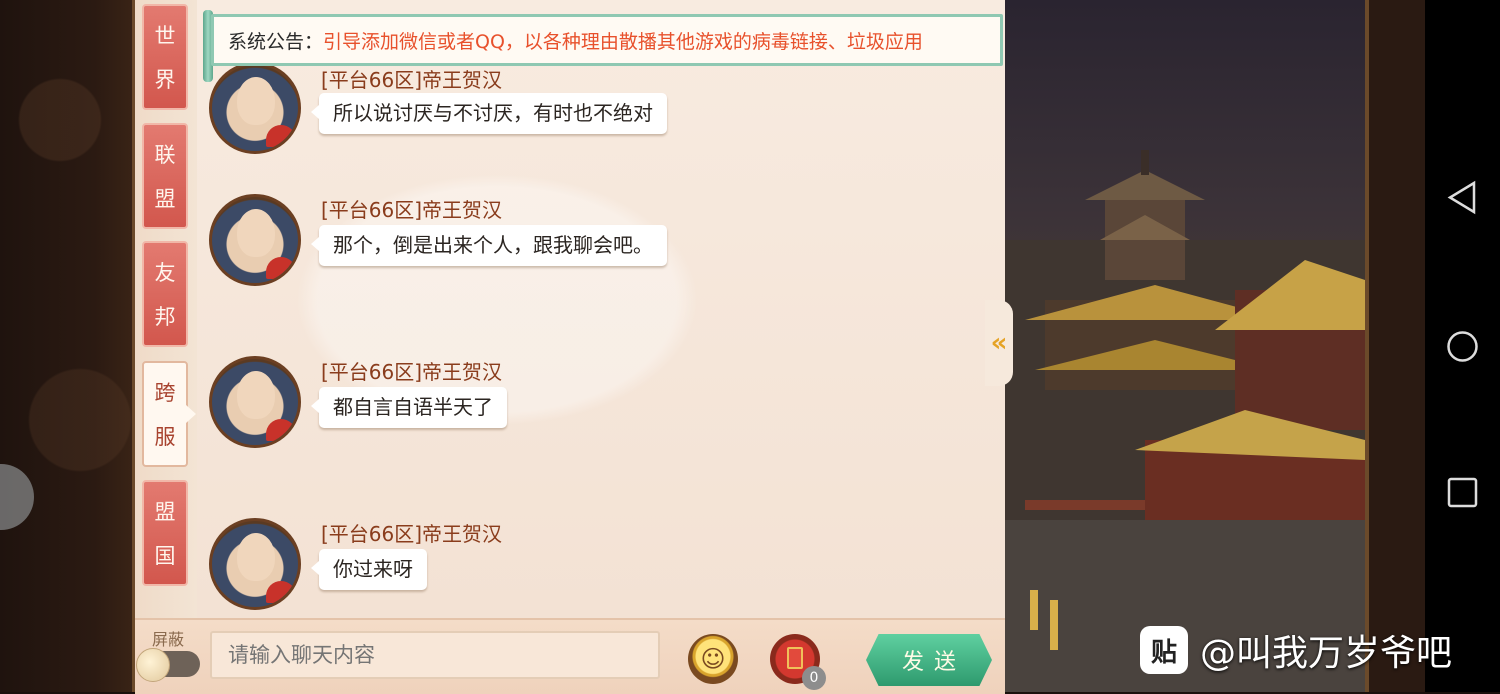 The width and height of the screenshot is (1500, 694). Describe the element at coordinates (168, 665) in the screenshot. I see `mute-toggle` at that location.